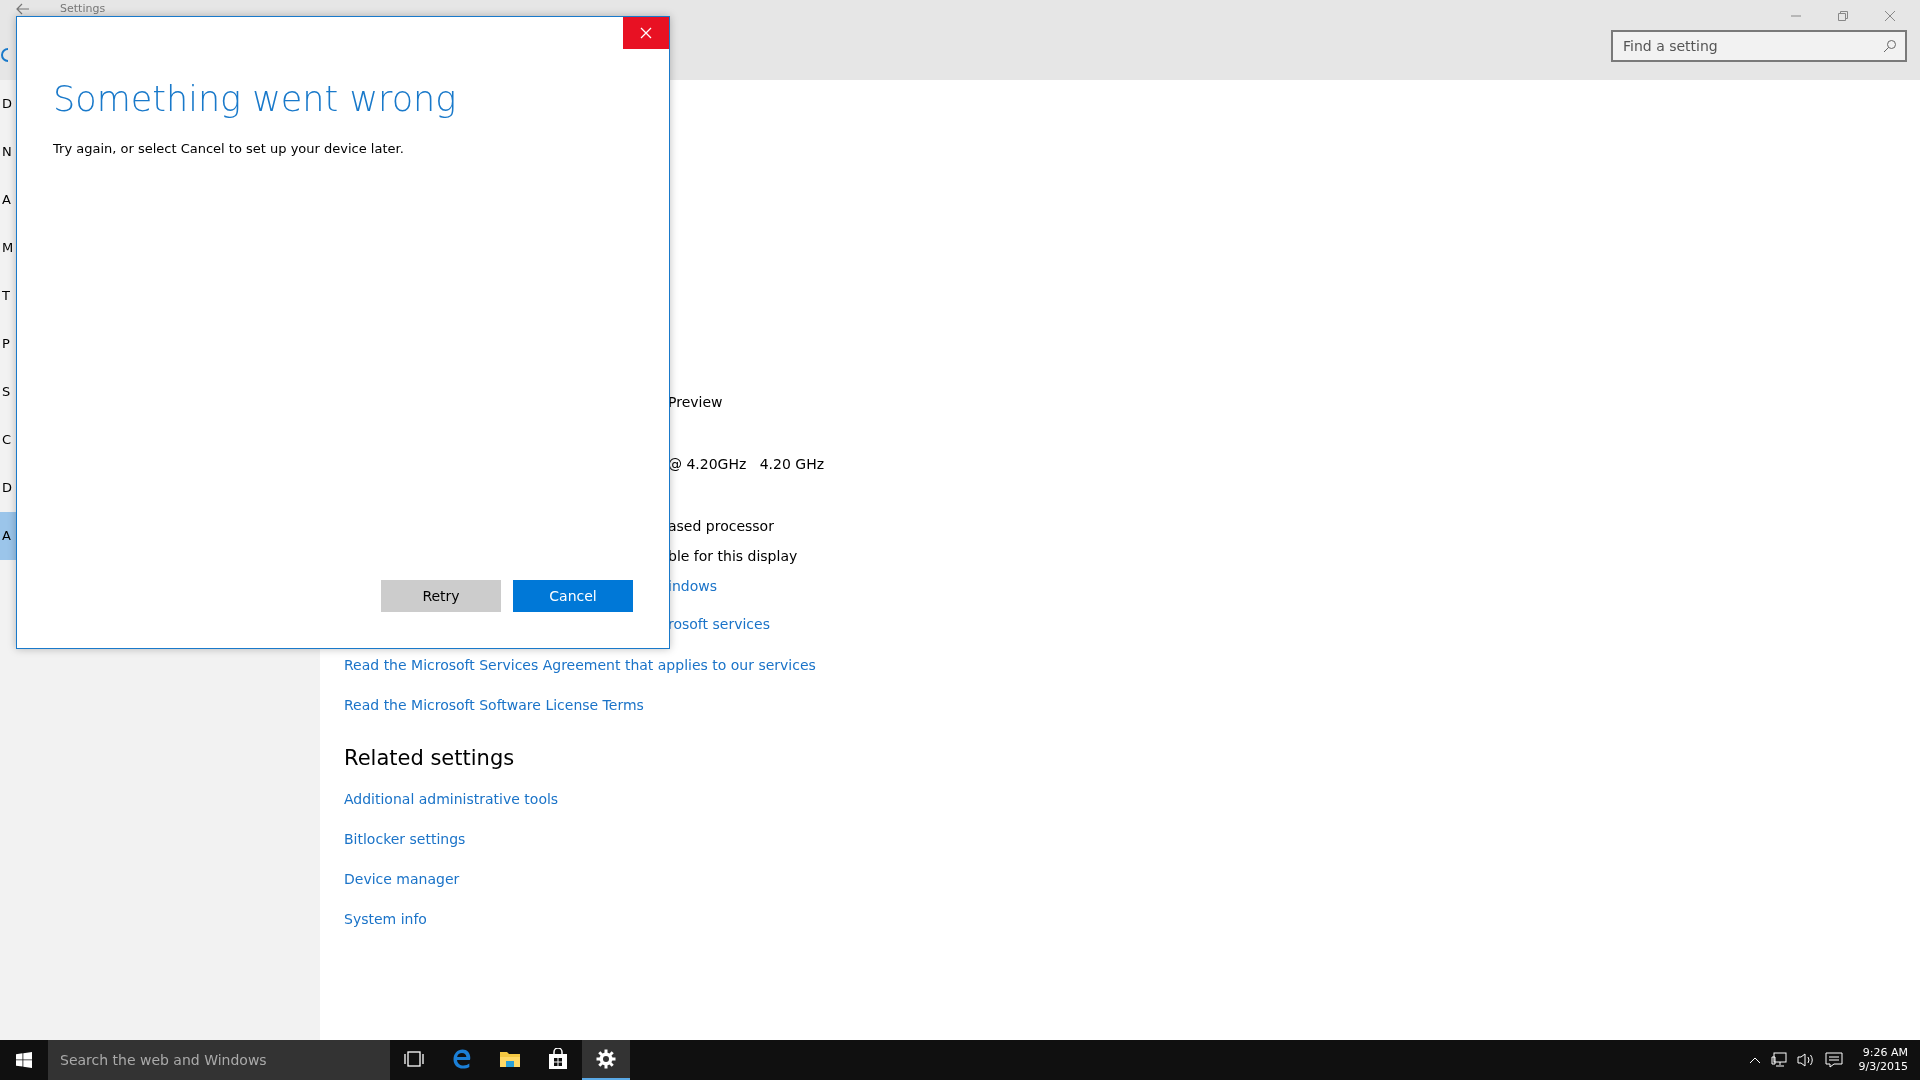 This screenshot has height=1080, width=1920. I want to click on volume-icon, so click(1805, 1060).